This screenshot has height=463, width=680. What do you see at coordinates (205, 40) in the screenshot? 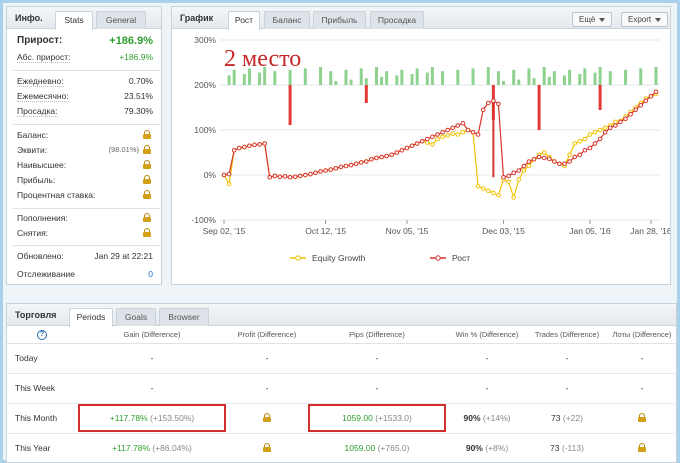
I see `y-tick-label: 300%` at bounding box center [205, 40].